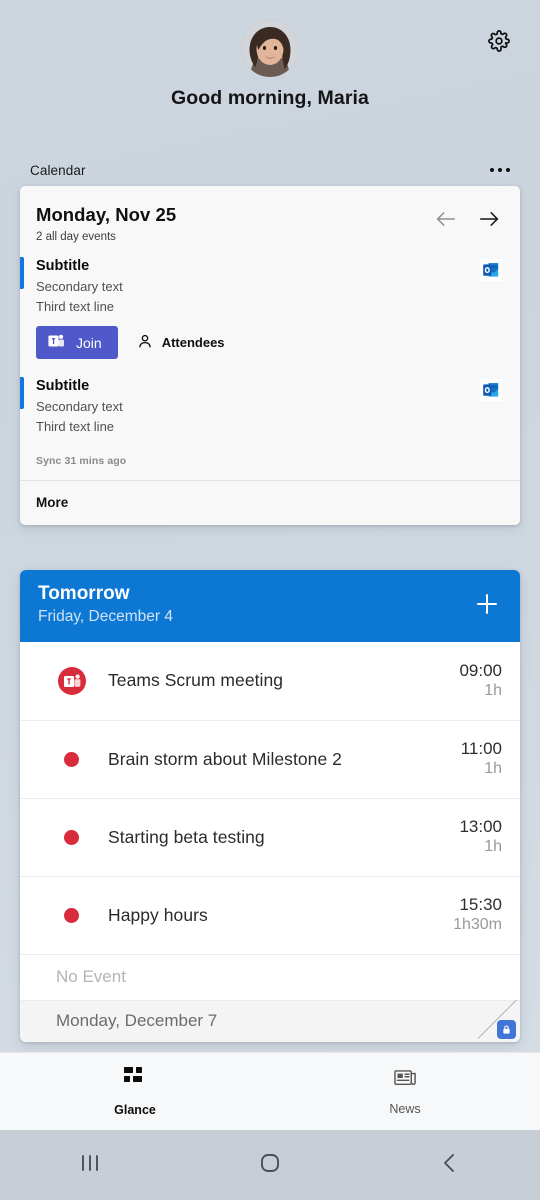  I want to click on prev-day-button, so click(445, 221).